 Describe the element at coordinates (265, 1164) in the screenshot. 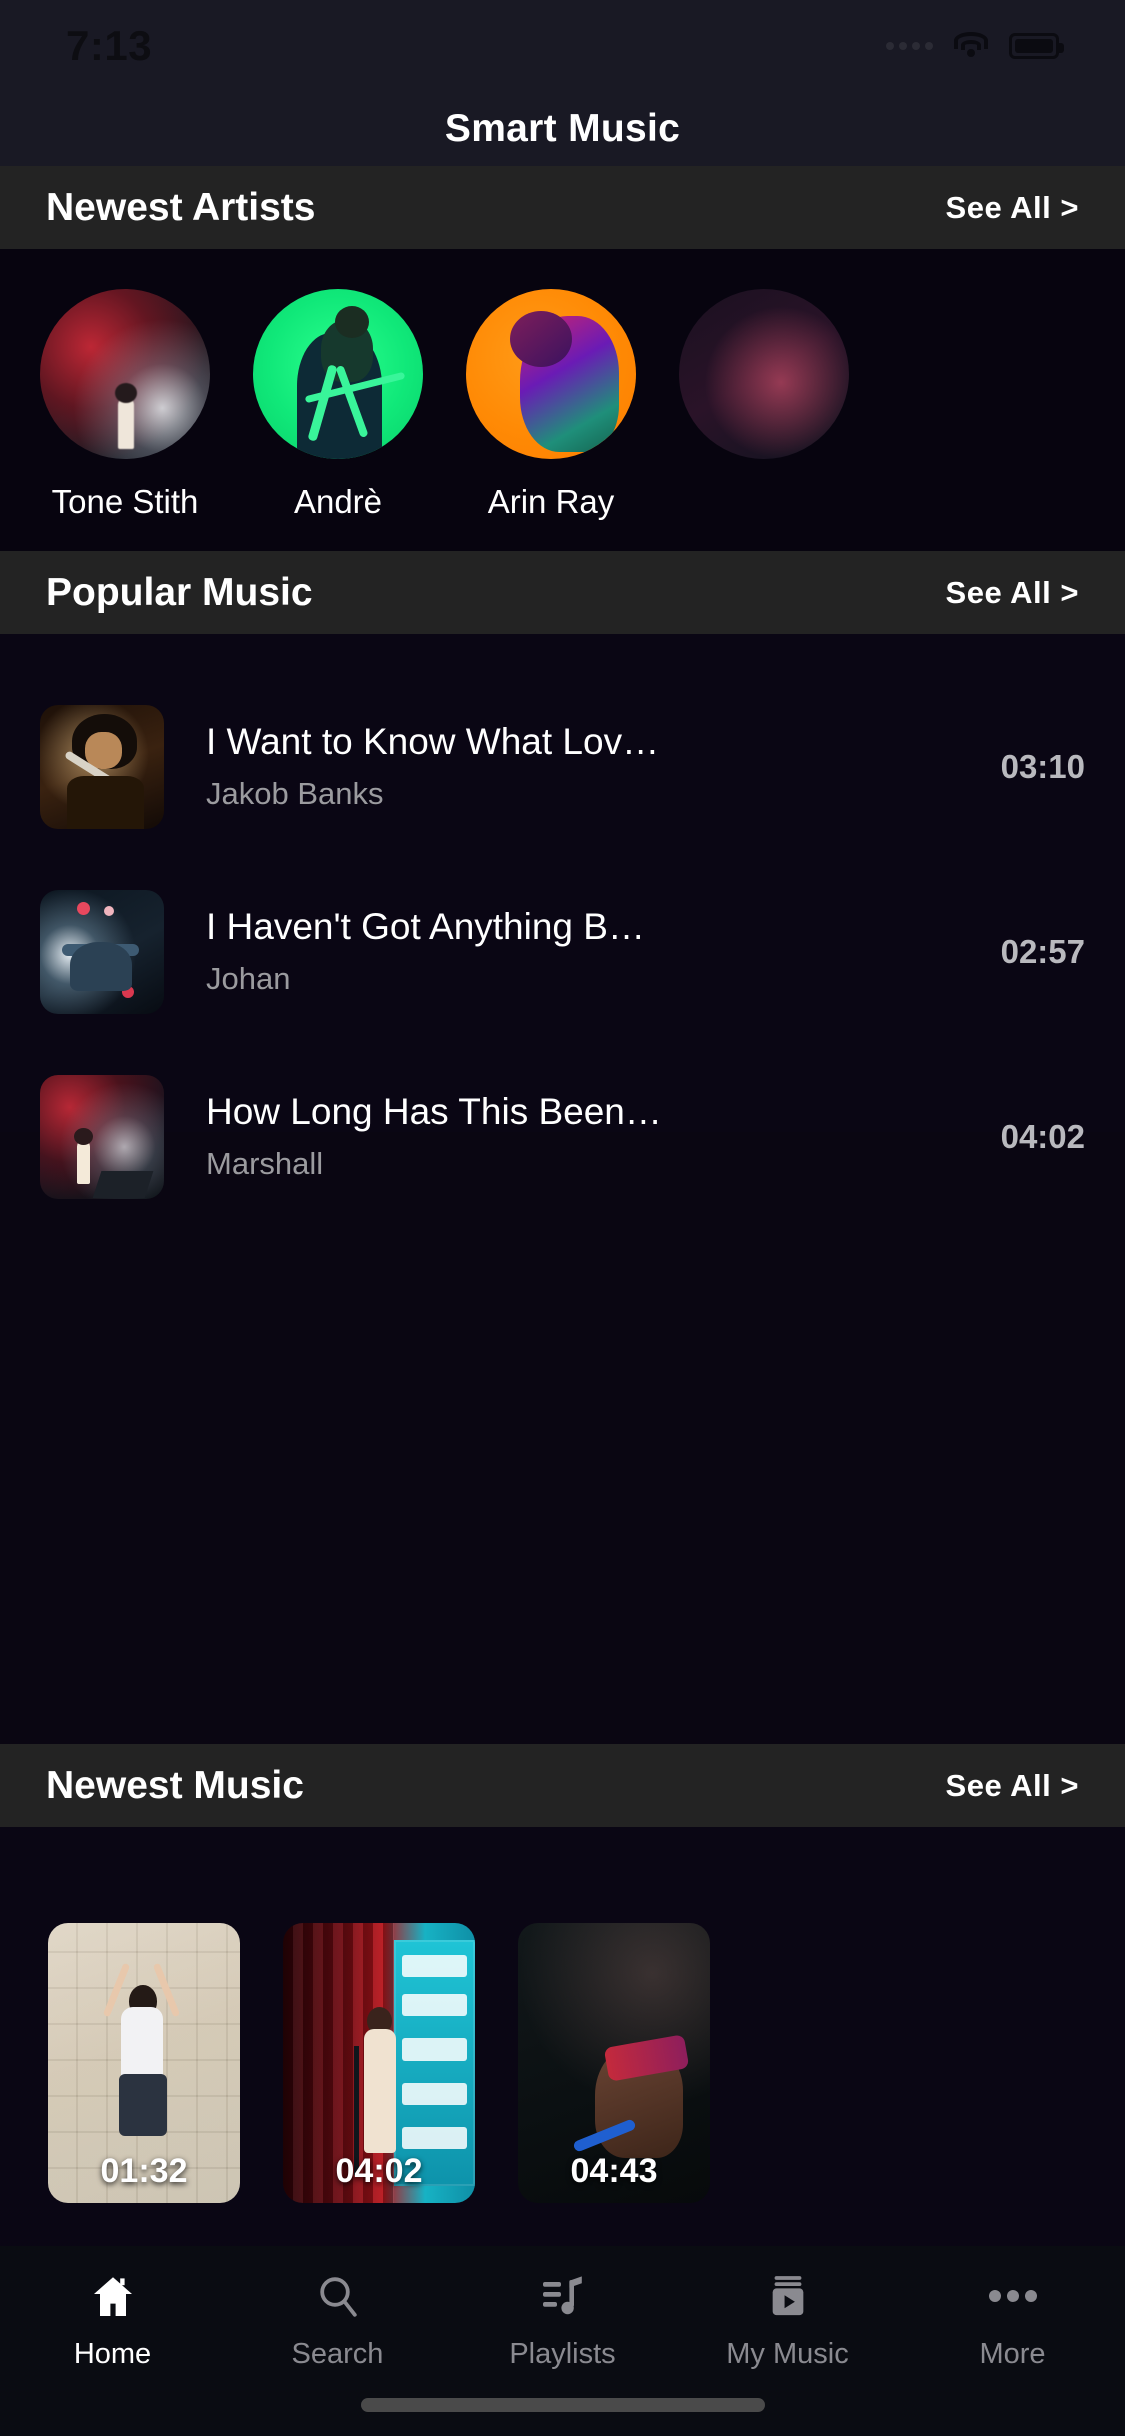

I see `song-artist: Marshall` at that location.